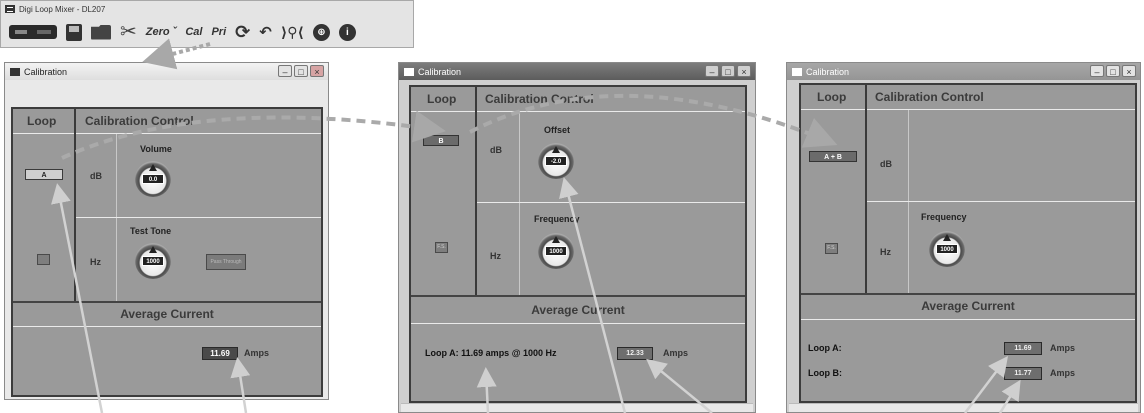  What do you see at coordinates (1009, 396) in the screenshot?
I see `pointer-loop-b-amps` at bounding box center [1009, 396].